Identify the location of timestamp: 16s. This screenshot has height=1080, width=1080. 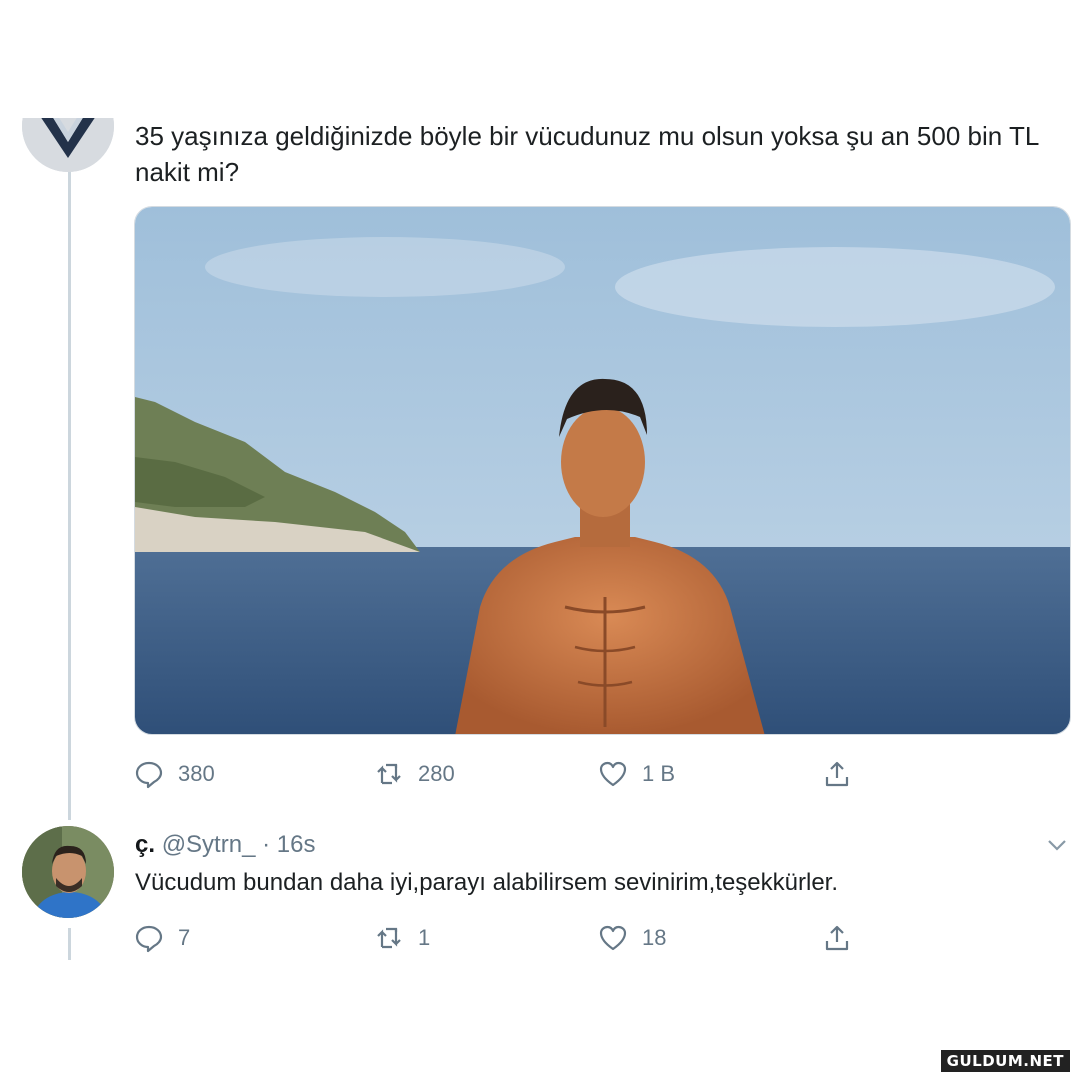
(296, 844).